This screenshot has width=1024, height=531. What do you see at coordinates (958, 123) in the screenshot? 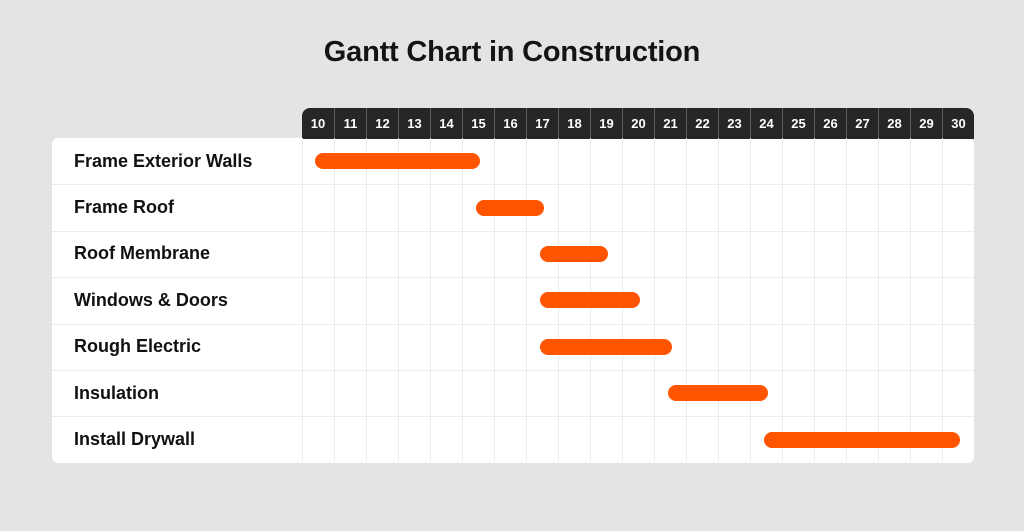
I see `x-tick-label: 30` at bounding box center [958, 123].